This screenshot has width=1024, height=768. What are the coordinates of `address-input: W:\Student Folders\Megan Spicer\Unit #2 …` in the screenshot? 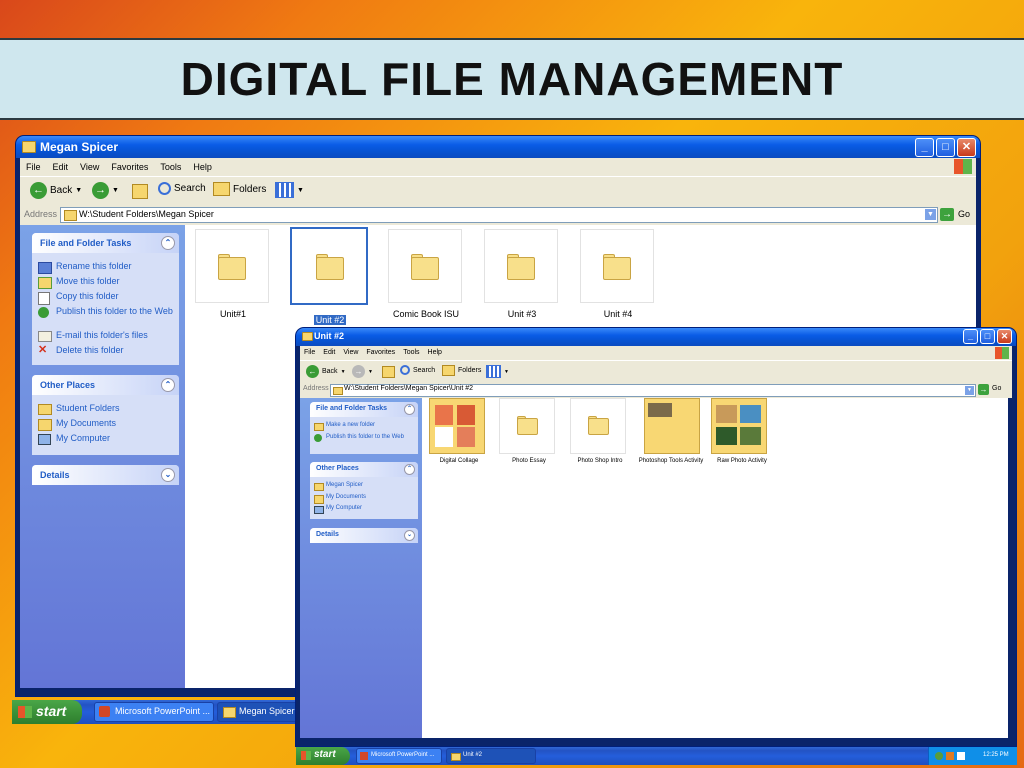 It's located at (653, 390).